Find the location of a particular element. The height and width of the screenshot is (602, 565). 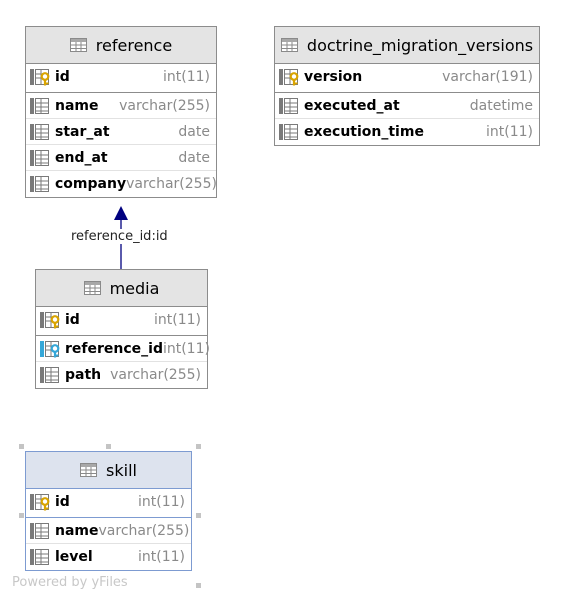

column-name: company is located at coordinates (91, 184).